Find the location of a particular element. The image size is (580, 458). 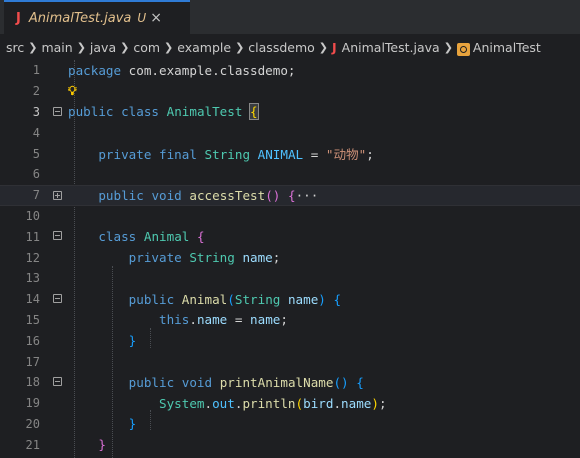

code-line: 6 is located at coordinates (290, 174).